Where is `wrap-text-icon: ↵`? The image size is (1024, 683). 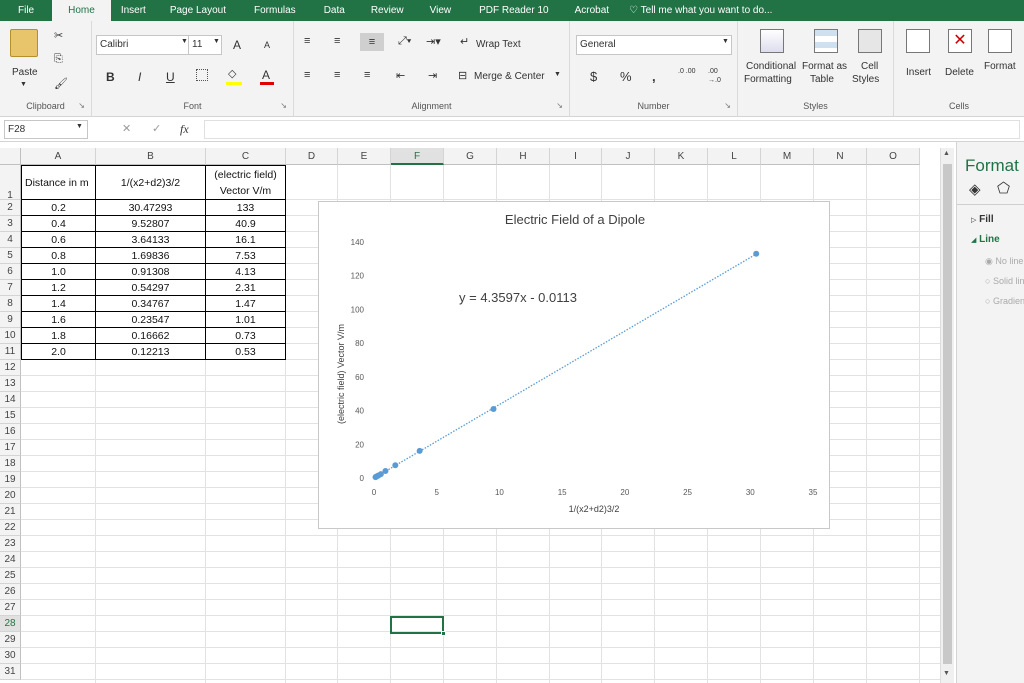
wrap-text-icon: ↵ is located at coordinates (464, 41).